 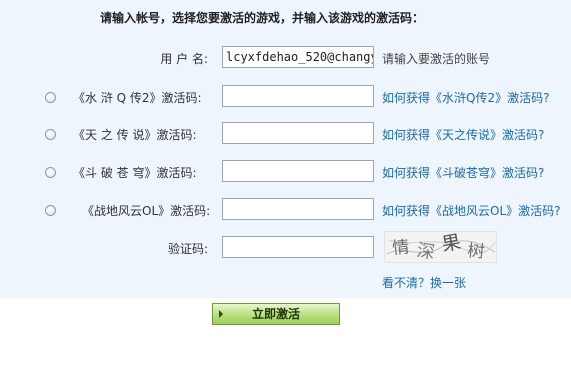 I want to click on game-label-shuihu: 《水 浒 Q 传2》激活码:, so click(x=137, y=98).